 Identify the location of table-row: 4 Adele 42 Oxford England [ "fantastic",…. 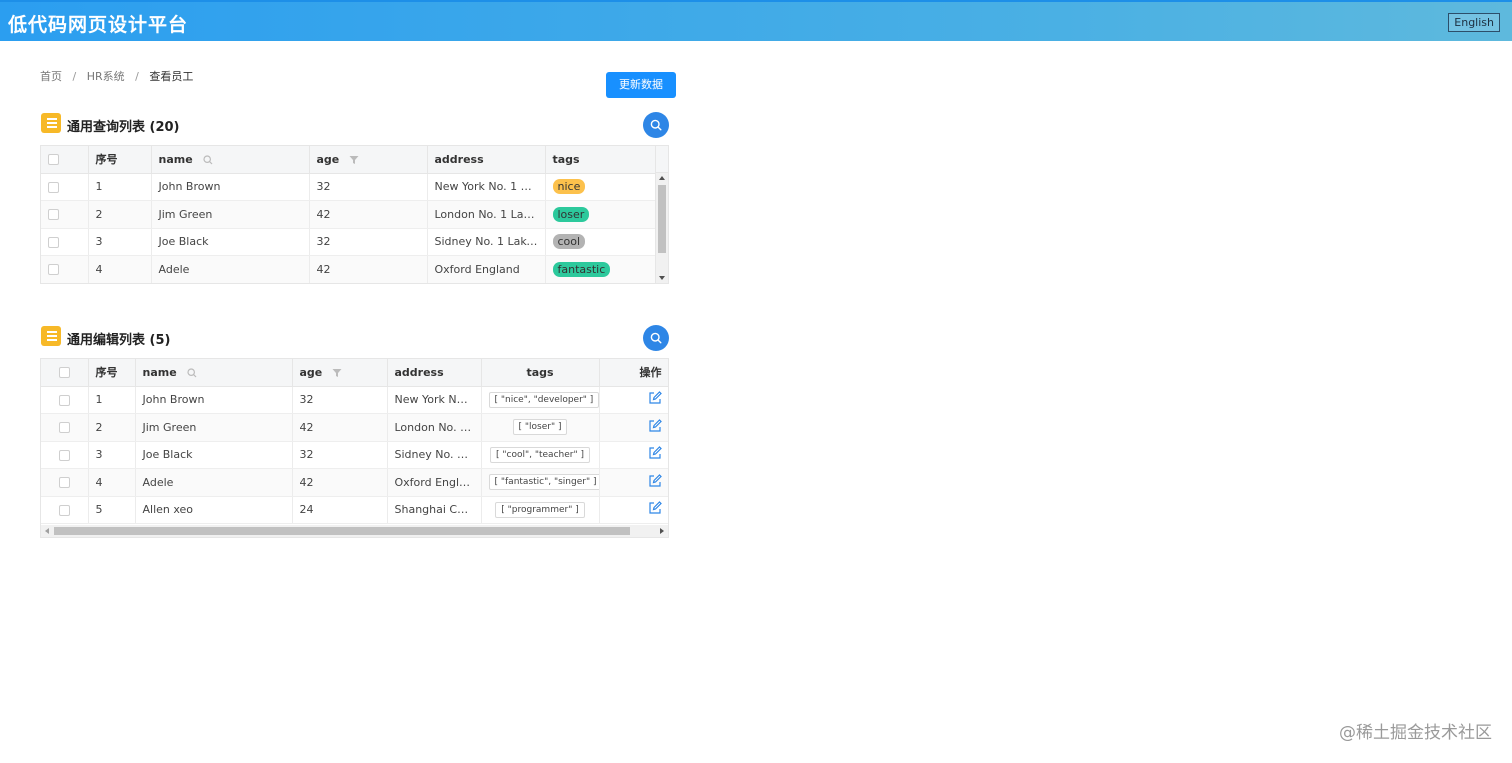
(354, 482).